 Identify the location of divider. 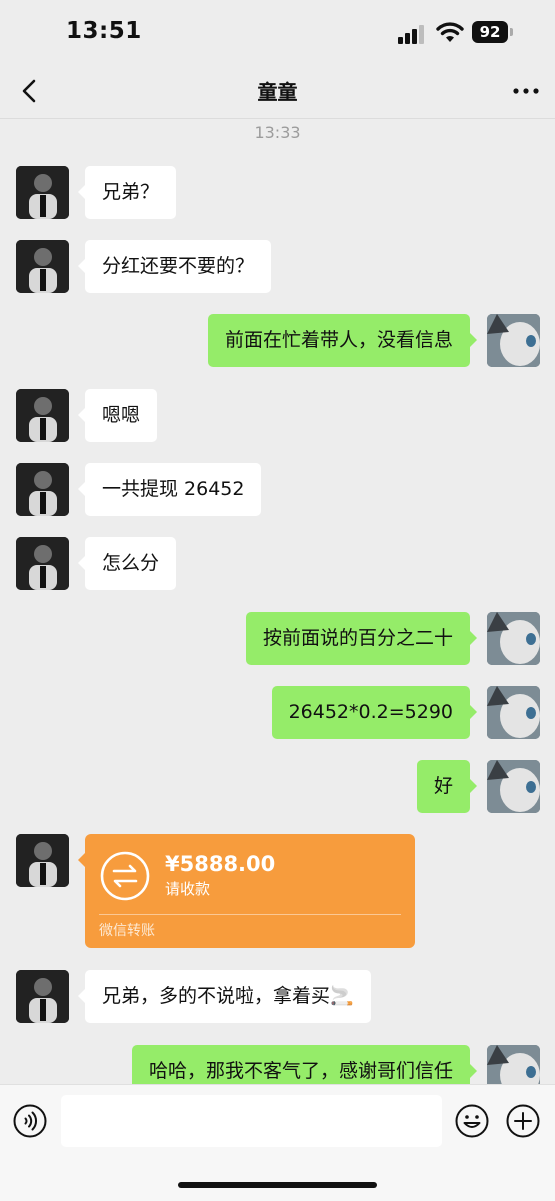
(250, 914).